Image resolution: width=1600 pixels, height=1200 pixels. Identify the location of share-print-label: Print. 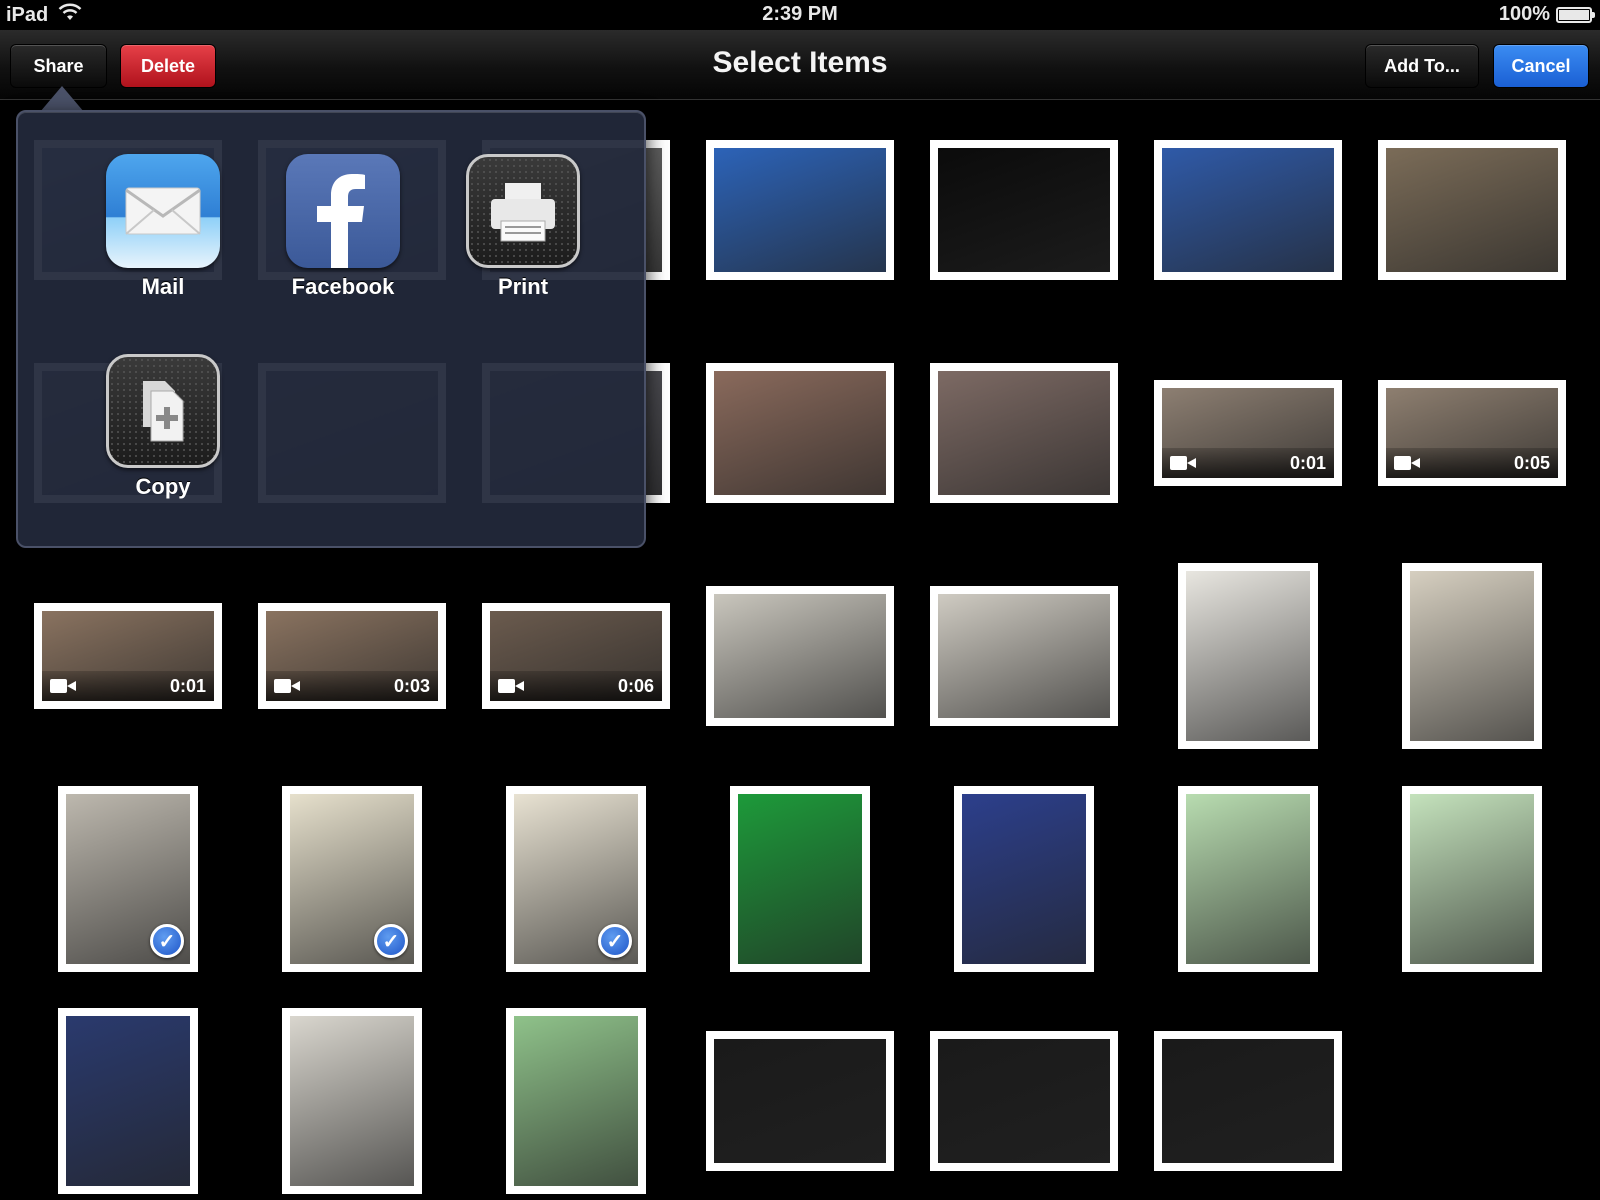
(523, 286).